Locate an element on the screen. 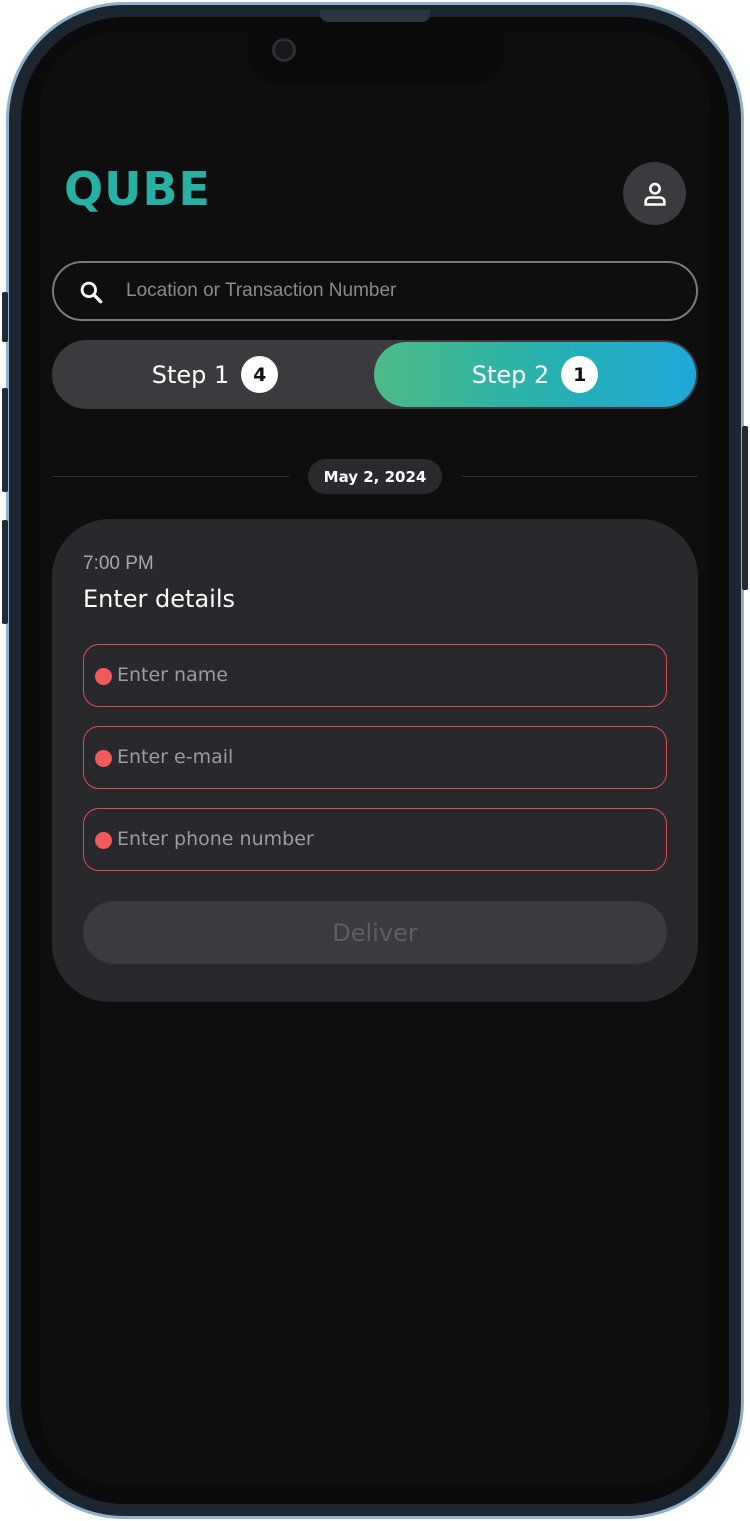 The width and height of the screenshot is (750, 1521). tab-step-2-label: Step 2 is located at coordinates (510, 374).